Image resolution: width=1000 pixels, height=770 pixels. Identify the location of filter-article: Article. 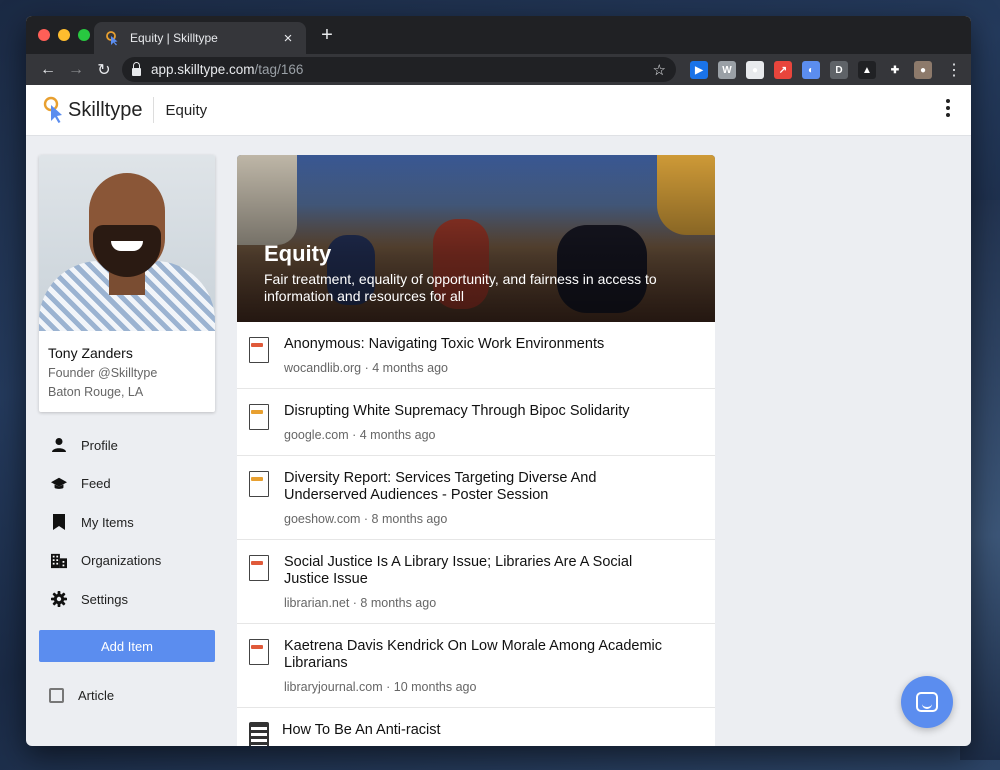
(81, 695).